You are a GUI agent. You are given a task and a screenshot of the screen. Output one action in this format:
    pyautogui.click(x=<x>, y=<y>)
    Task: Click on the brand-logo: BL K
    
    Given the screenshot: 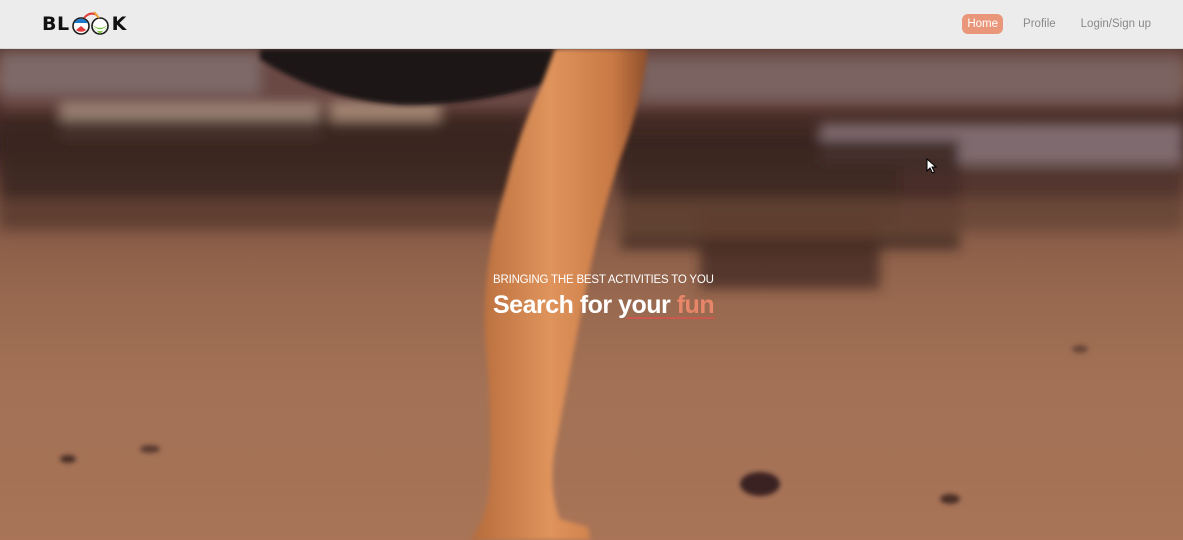 What is the action you would take?
    pyautogui.click(x=84, y=24)
    